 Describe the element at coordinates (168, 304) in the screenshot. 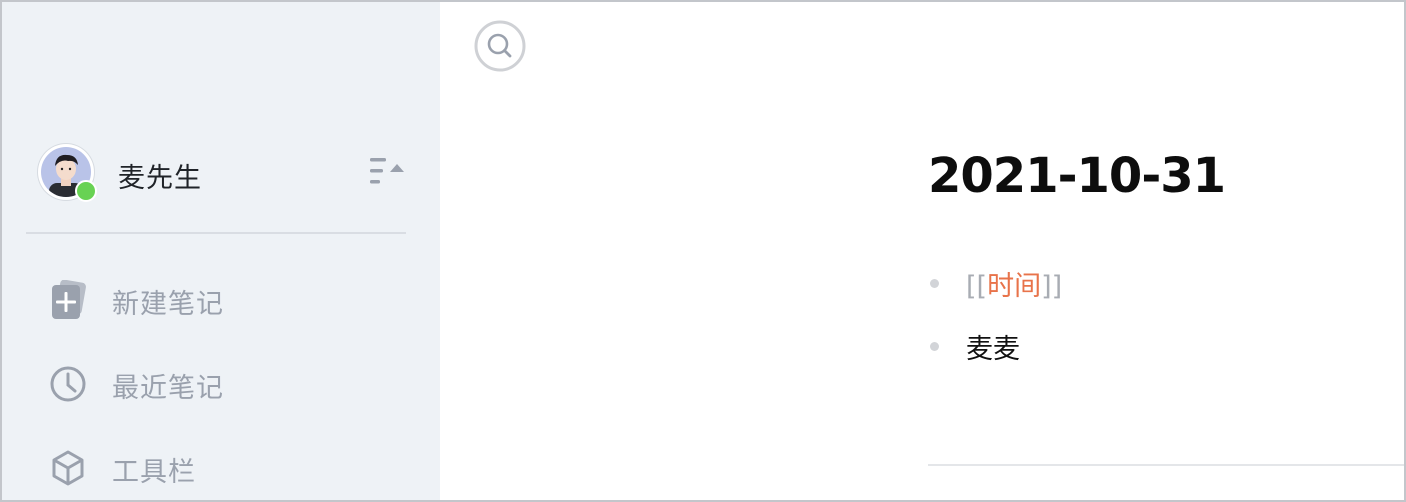

I see `menu-item-label: 新建笔记` at that location.